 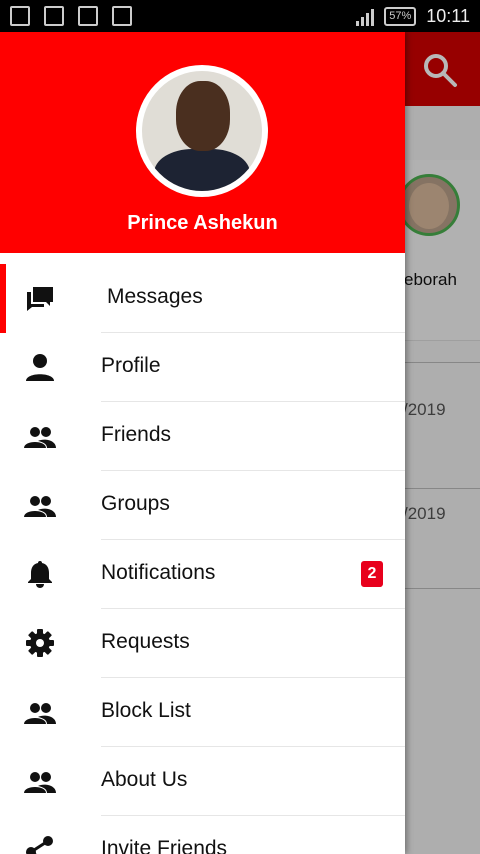 I want to click on menu-label: Messages, so click(x=155, y=296).